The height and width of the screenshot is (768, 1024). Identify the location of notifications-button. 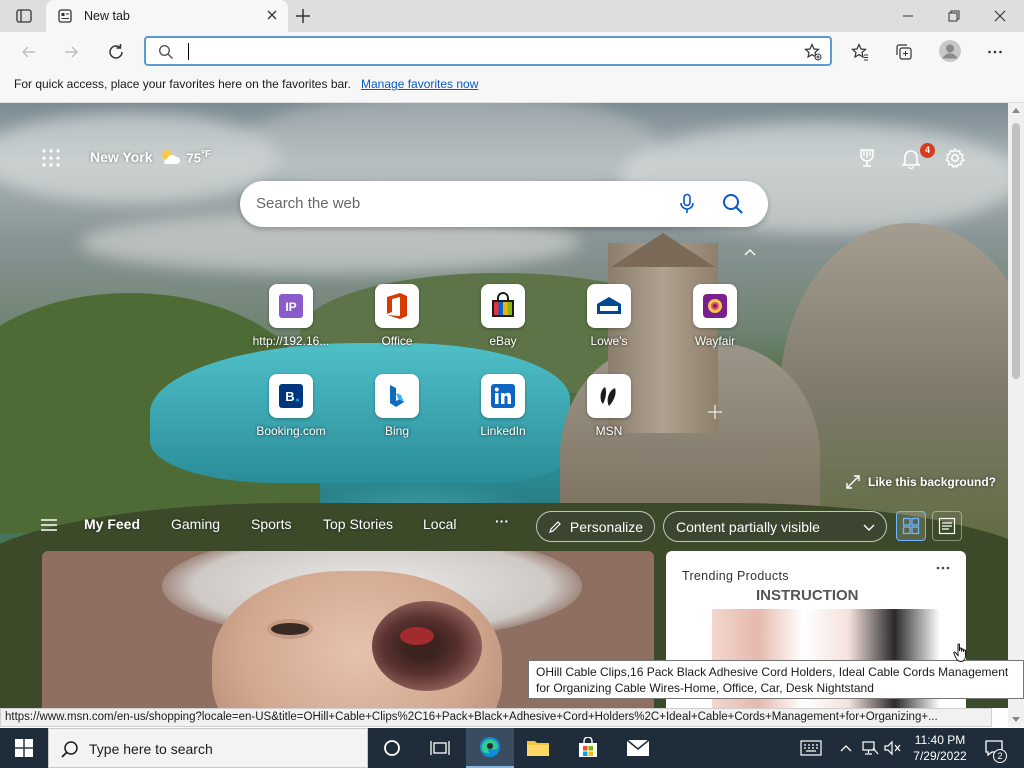
(911, 158).